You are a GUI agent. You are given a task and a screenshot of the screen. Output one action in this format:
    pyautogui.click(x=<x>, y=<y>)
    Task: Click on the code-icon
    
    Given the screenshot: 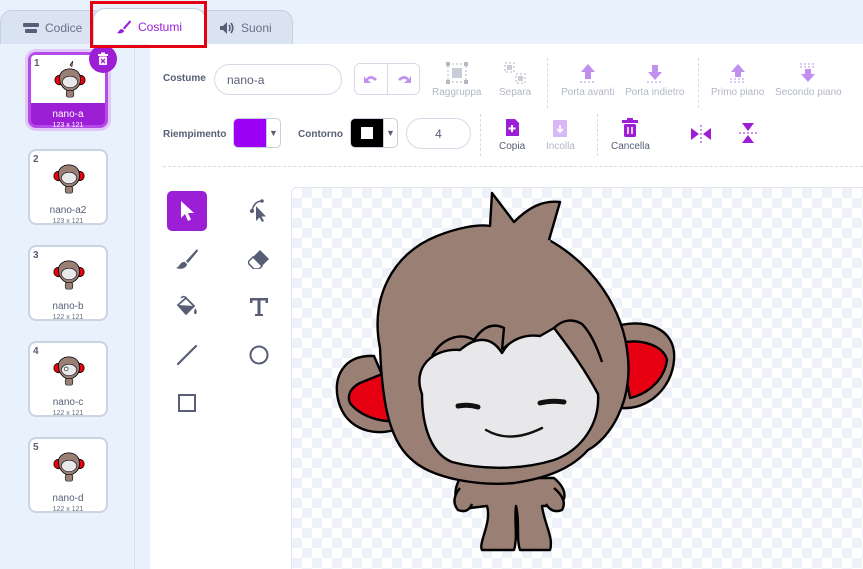 What is the action you would take?
    pyautogui.click(x=31, y=28)
    